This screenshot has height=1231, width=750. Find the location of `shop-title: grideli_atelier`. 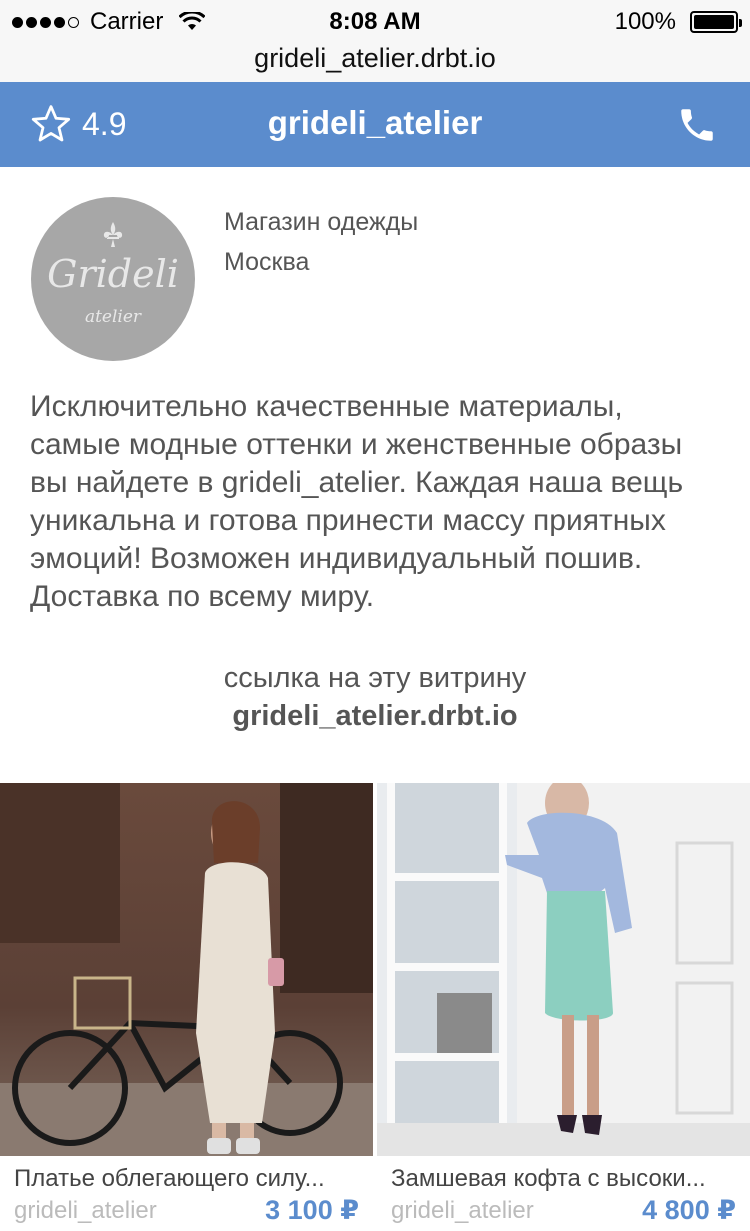

shop-title: grideli_atelier is located at coordinates (375, 122).